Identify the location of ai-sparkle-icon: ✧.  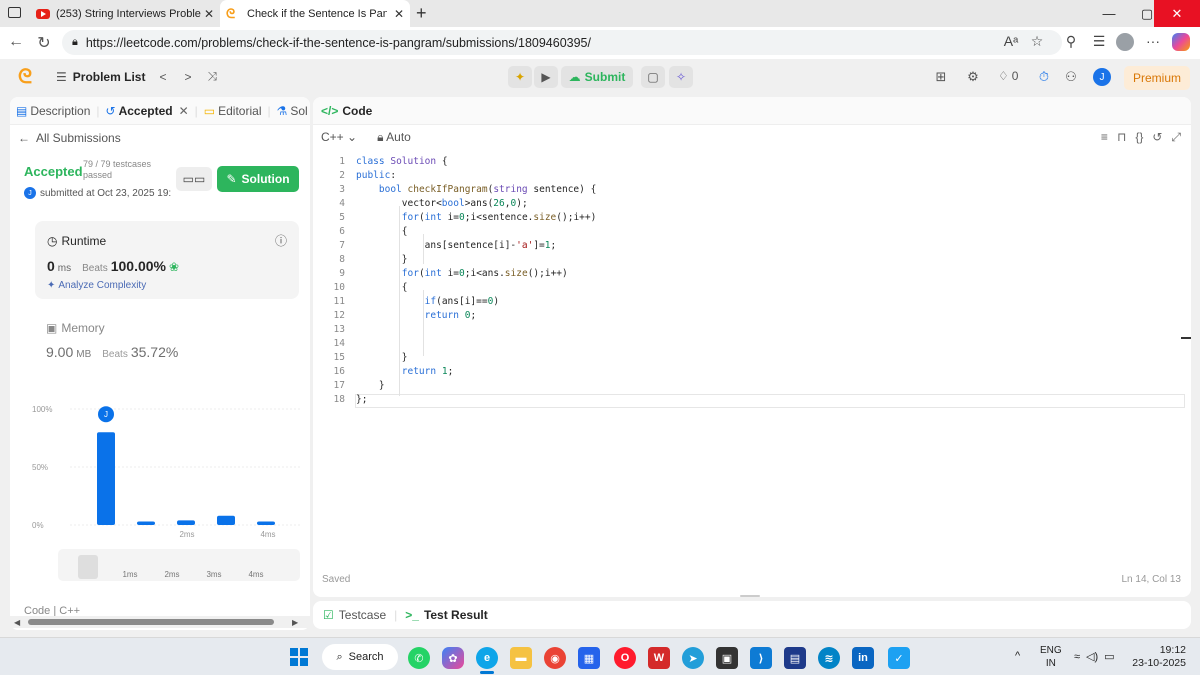
(681, 77).